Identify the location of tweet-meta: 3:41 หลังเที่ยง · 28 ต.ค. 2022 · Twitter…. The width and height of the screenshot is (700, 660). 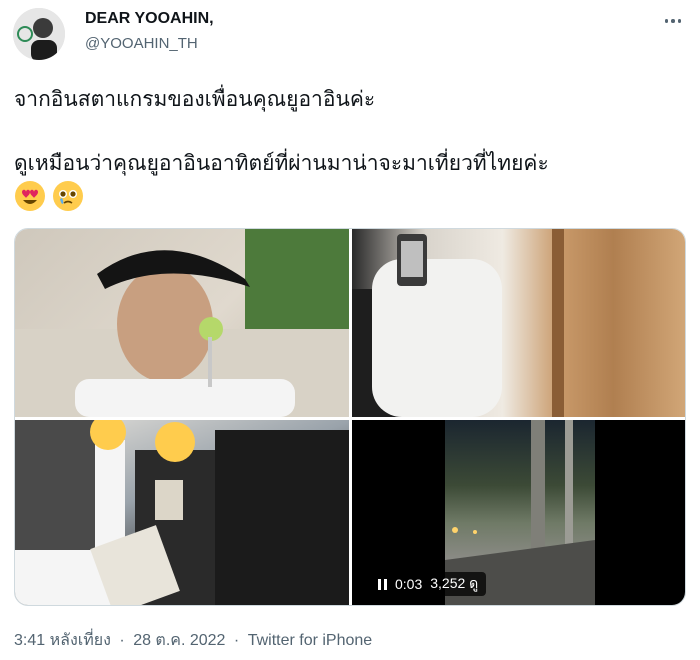
(193, 640).